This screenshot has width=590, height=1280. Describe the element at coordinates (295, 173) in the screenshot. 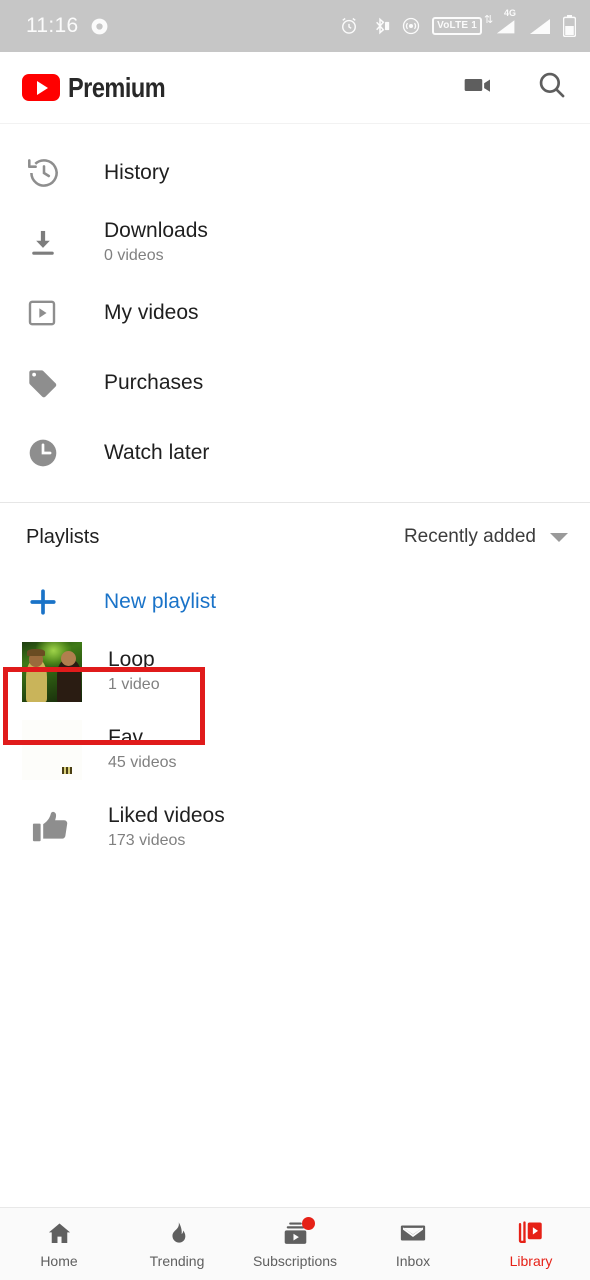

I see `library-item-history: History` at that location.